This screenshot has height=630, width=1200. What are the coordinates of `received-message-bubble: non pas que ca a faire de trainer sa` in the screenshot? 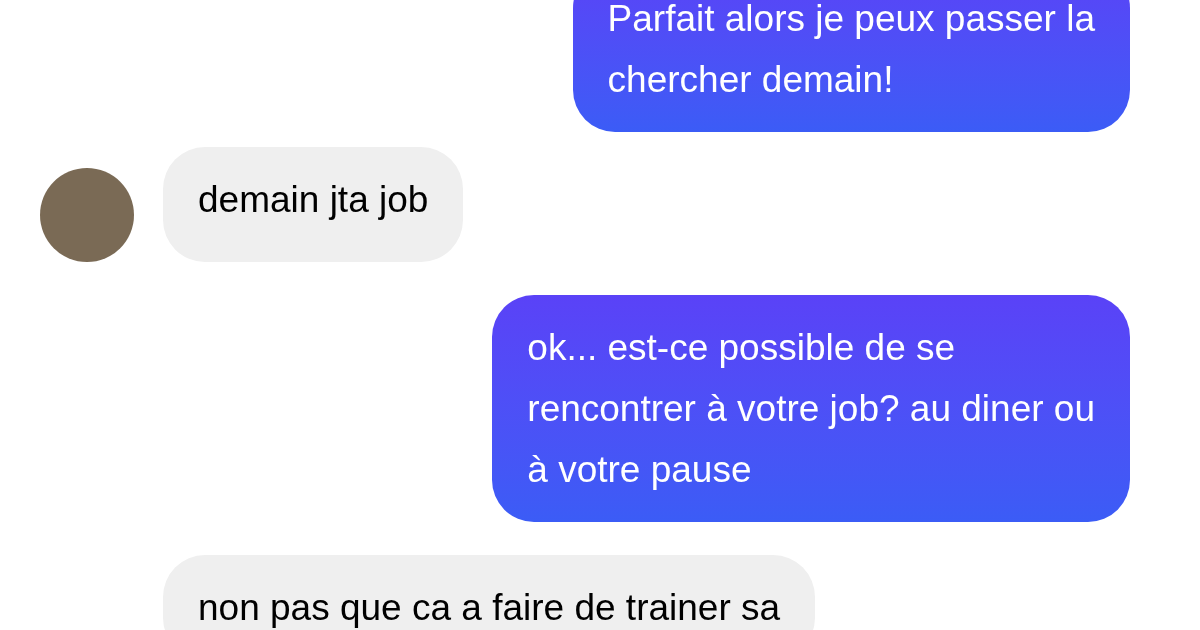 It's located at (489, 592).